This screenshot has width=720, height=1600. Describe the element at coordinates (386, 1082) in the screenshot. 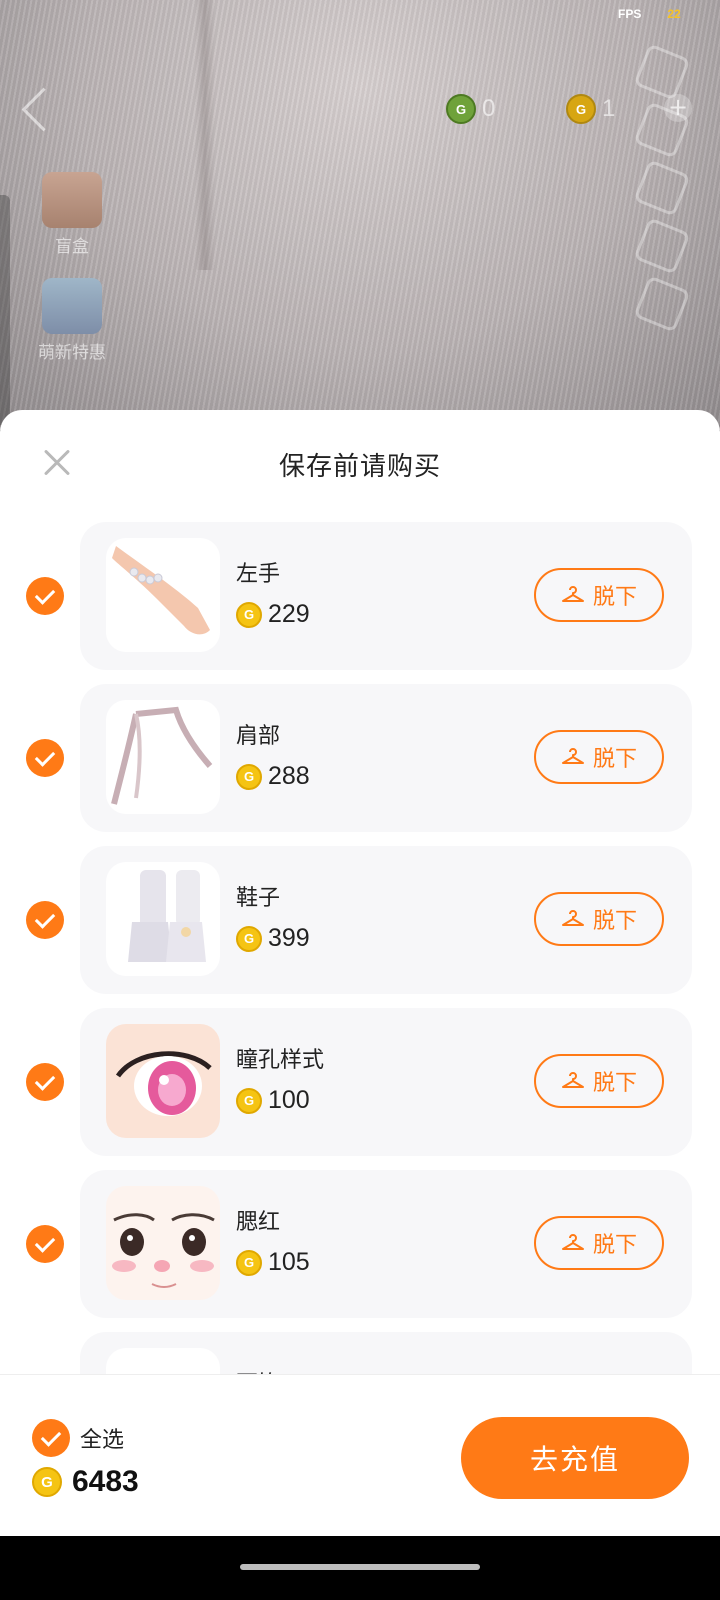

I see `item-card: 瞳孔样式 G 100 脱下` at that location.